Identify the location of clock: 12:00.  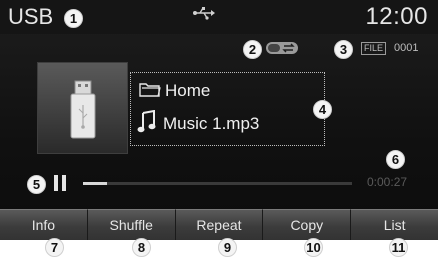
(396, 16).